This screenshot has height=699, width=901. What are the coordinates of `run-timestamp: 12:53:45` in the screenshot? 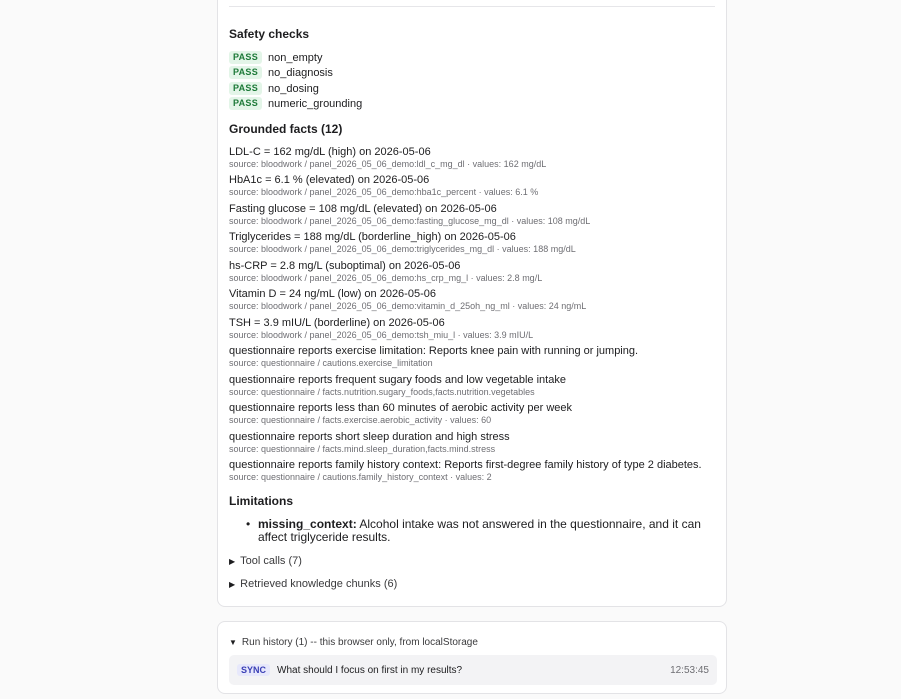 It's located at (689, 670).